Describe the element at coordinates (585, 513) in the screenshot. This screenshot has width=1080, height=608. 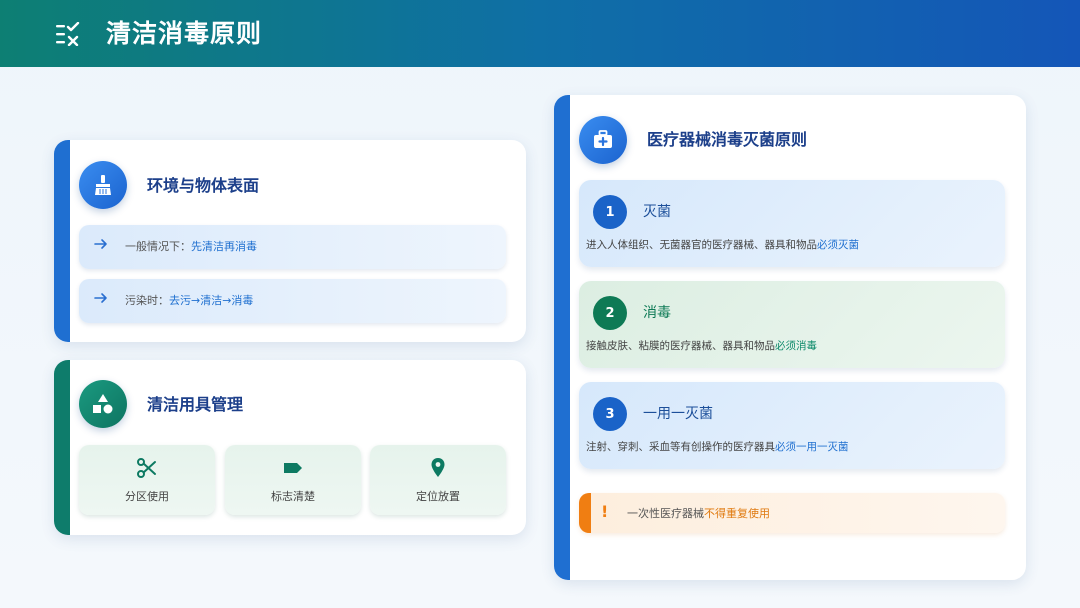
I see `warning-accent-bar` at that location.